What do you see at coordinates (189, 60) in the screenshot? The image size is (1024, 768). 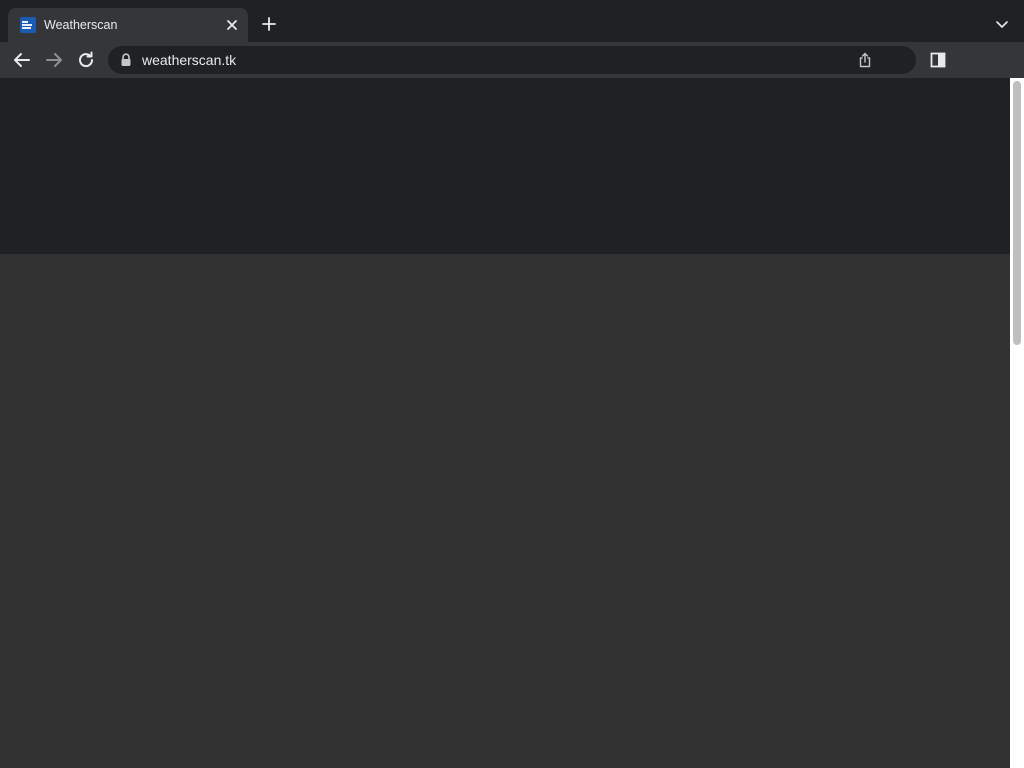 I see `url-text: weatherscan.tk` at bounding box center [189, 60].